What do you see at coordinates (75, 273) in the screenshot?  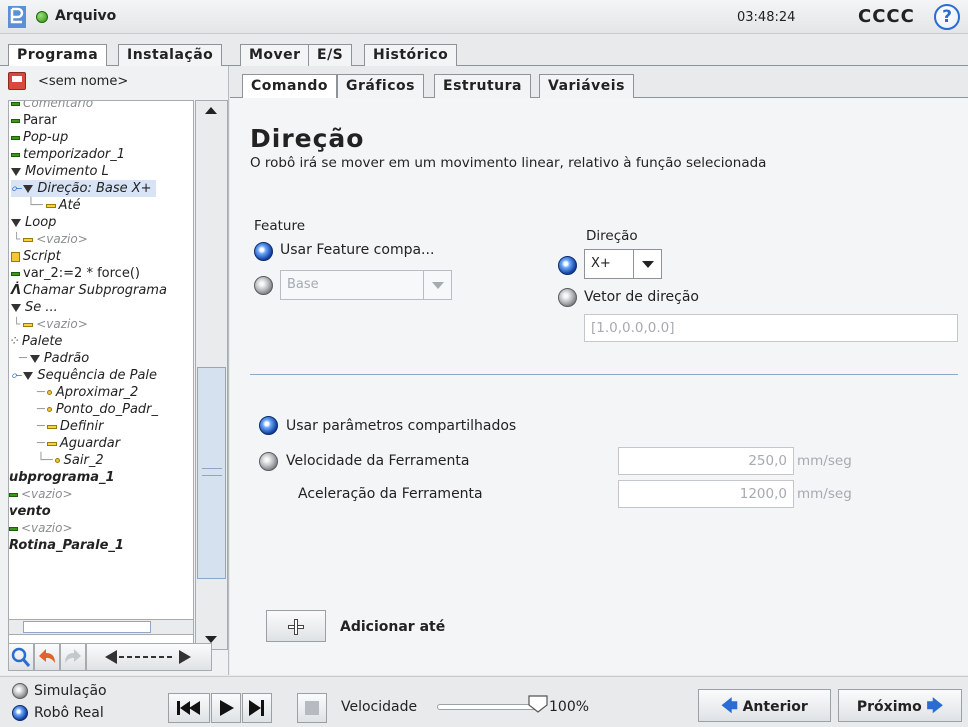 I see `tree-item: var_2:=2 * force()` at bounding box center [75, 273].